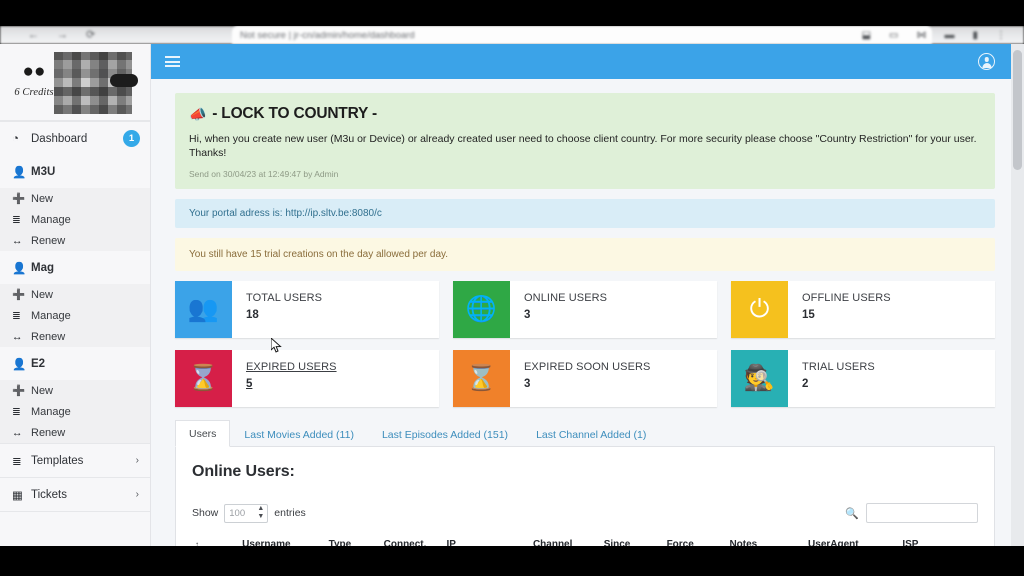 This screenshot has height=576, width=1024. I want to click on tab-last-episodes-added: Last Episodes Added (151), so click(445, 434).